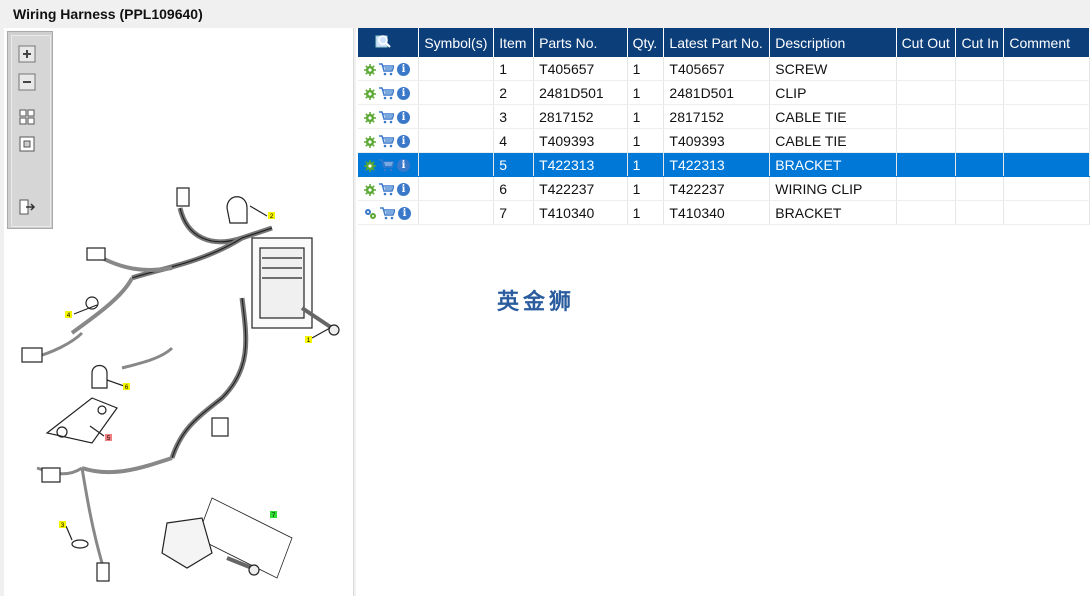 The width and height of the screenshot is (1090, 596). Describe the element at coordinates (724, 212) in the screenshot. I see `table-row: i 7 T410340 1 T410340 BRACKET` at that location.